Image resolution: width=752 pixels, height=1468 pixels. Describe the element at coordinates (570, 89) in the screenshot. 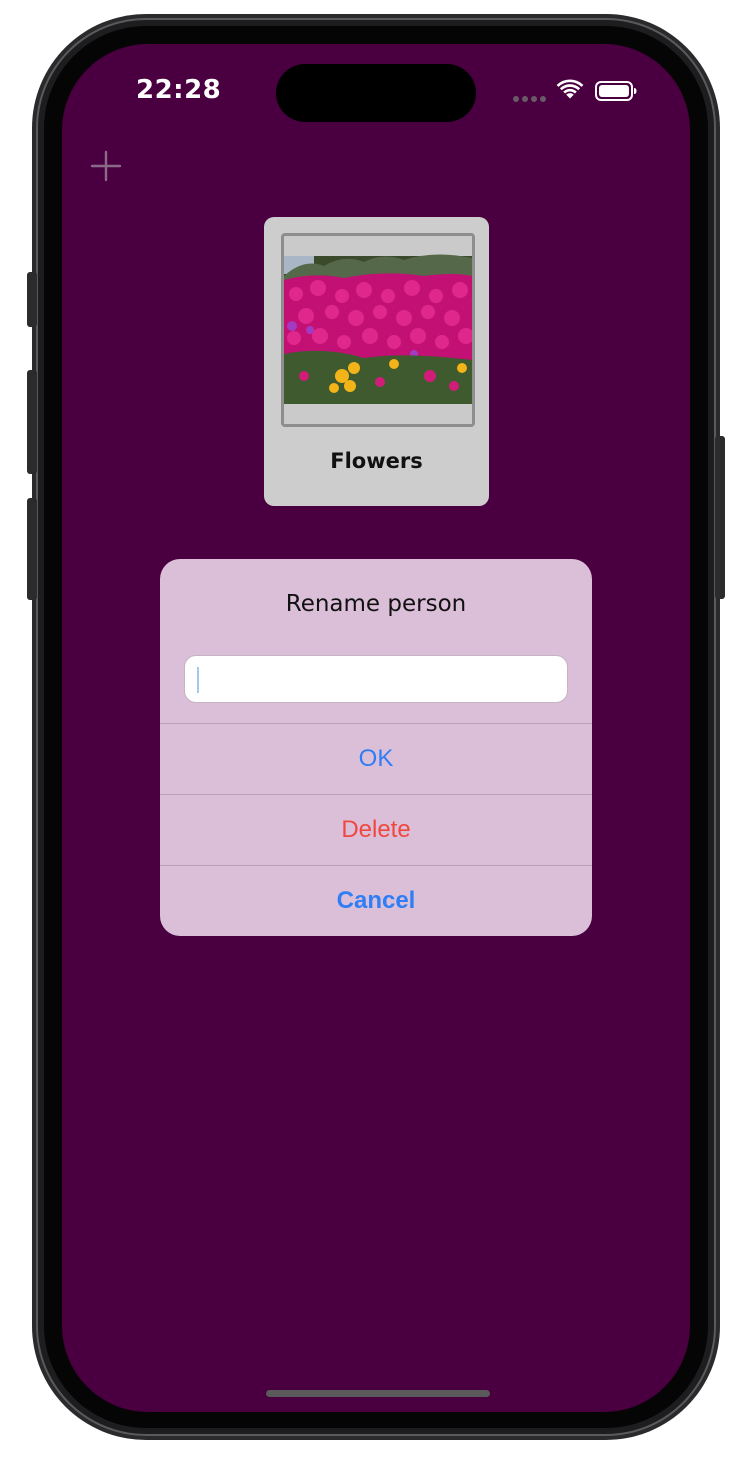

I see `wifi-icon` at that location.